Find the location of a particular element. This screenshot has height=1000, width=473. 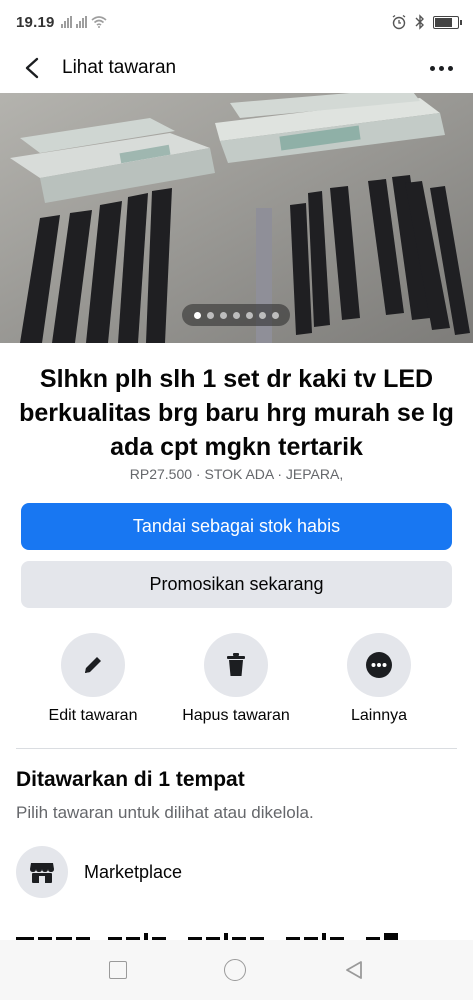

listing-actions: Edit tawaran Hapus tawaran Lainnya is located at coordinates (236, 683).